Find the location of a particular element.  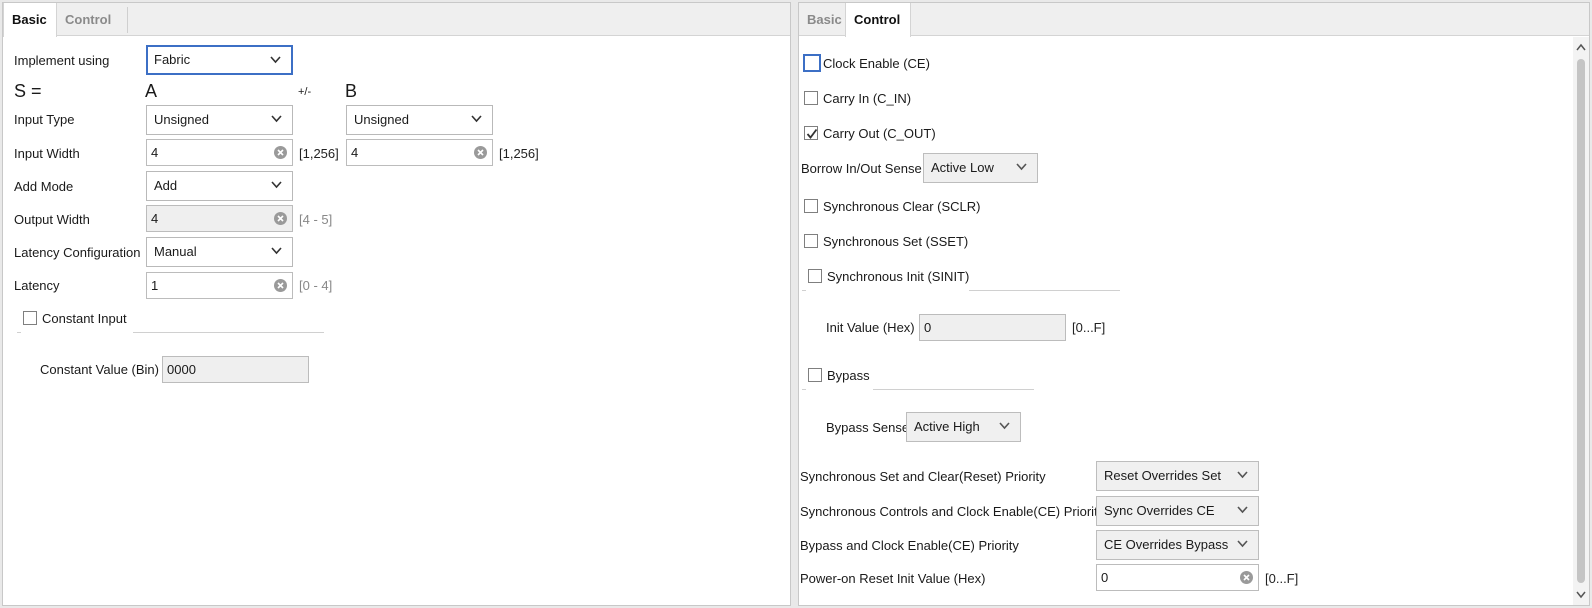

input-width-b-field: 4 is located at coordinates (419, 152).